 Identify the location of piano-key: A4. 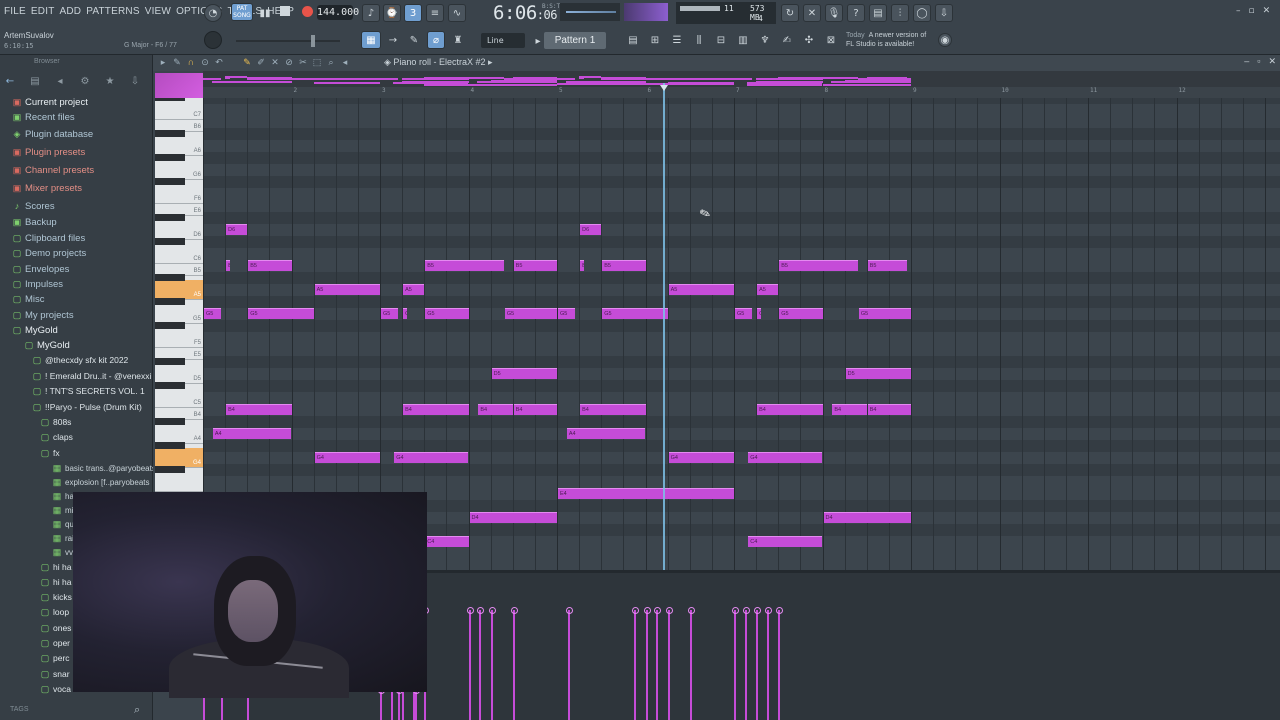
(179, 434).